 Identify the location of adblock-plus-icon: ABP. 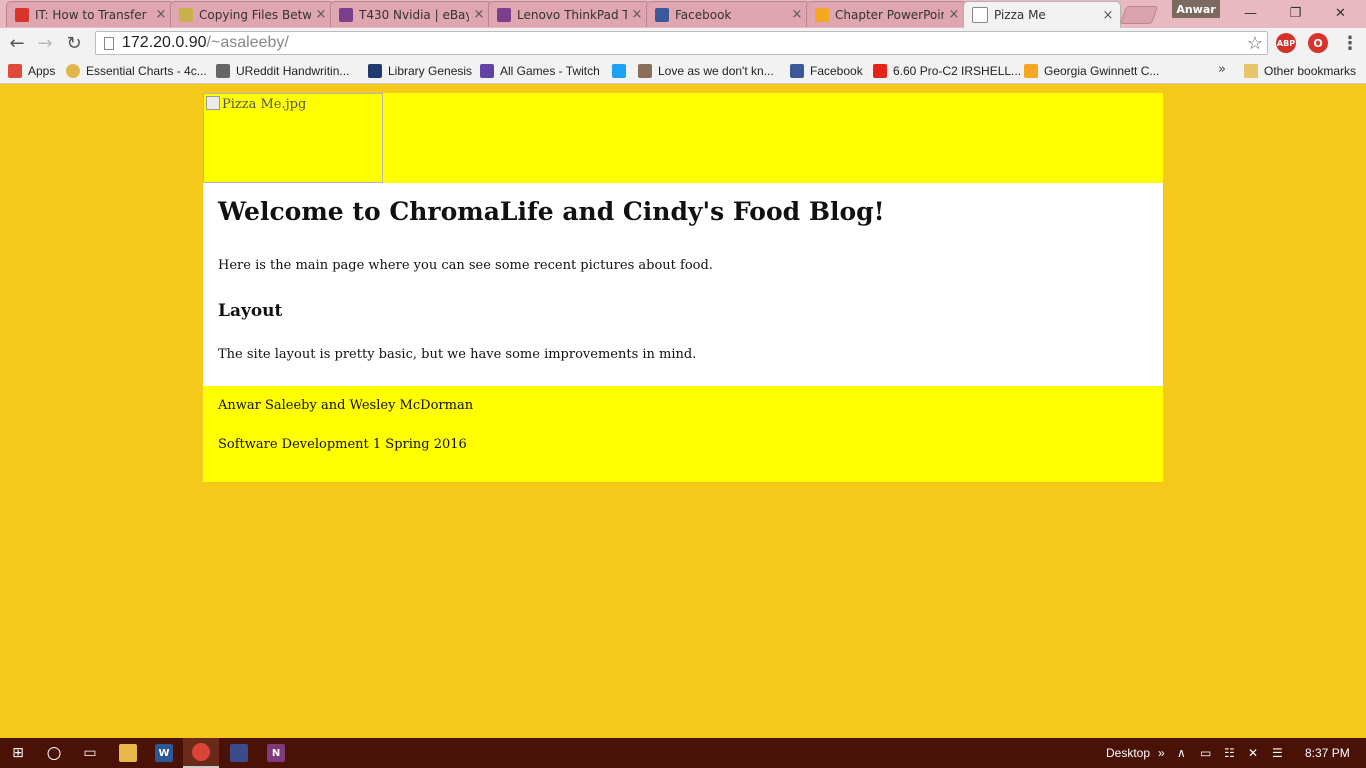
(1286, 43).